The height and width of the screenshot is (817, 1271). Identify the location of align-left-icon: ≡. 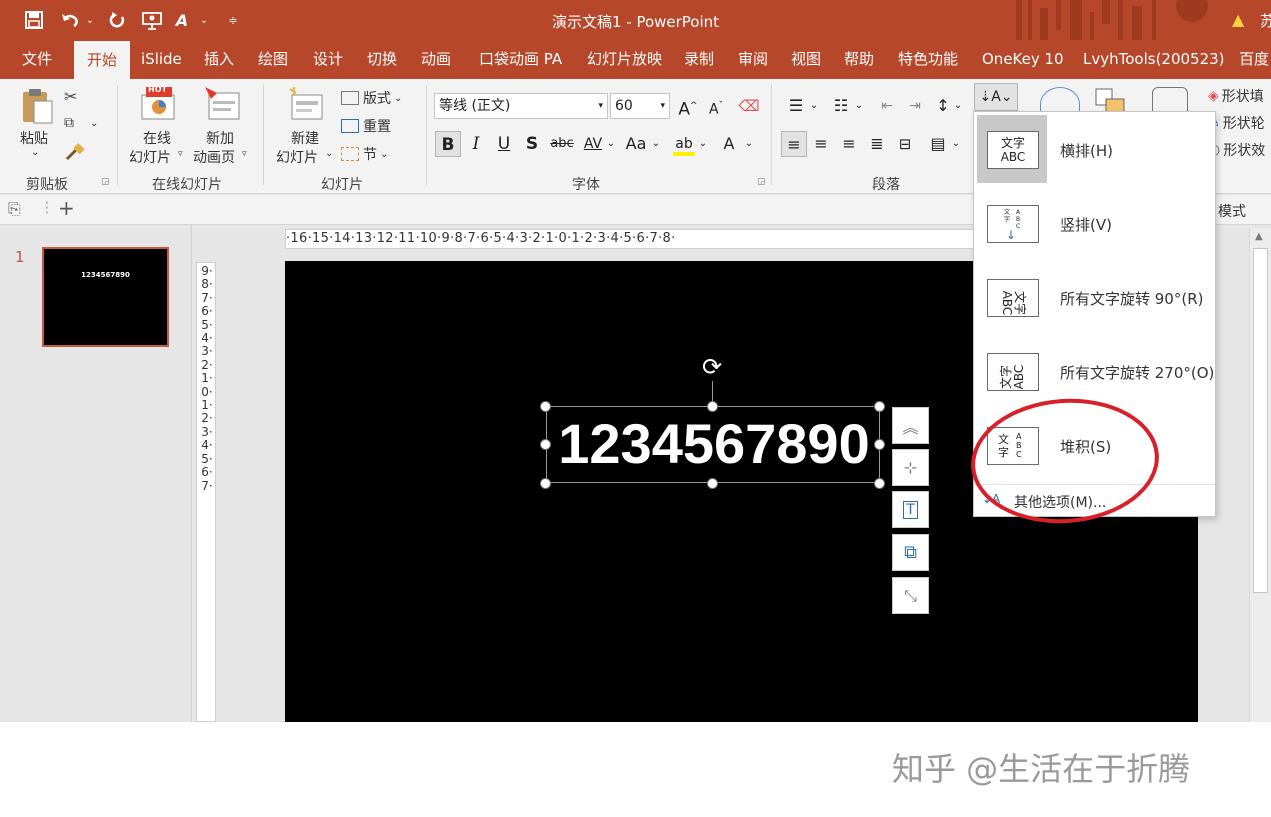
(794, 144).